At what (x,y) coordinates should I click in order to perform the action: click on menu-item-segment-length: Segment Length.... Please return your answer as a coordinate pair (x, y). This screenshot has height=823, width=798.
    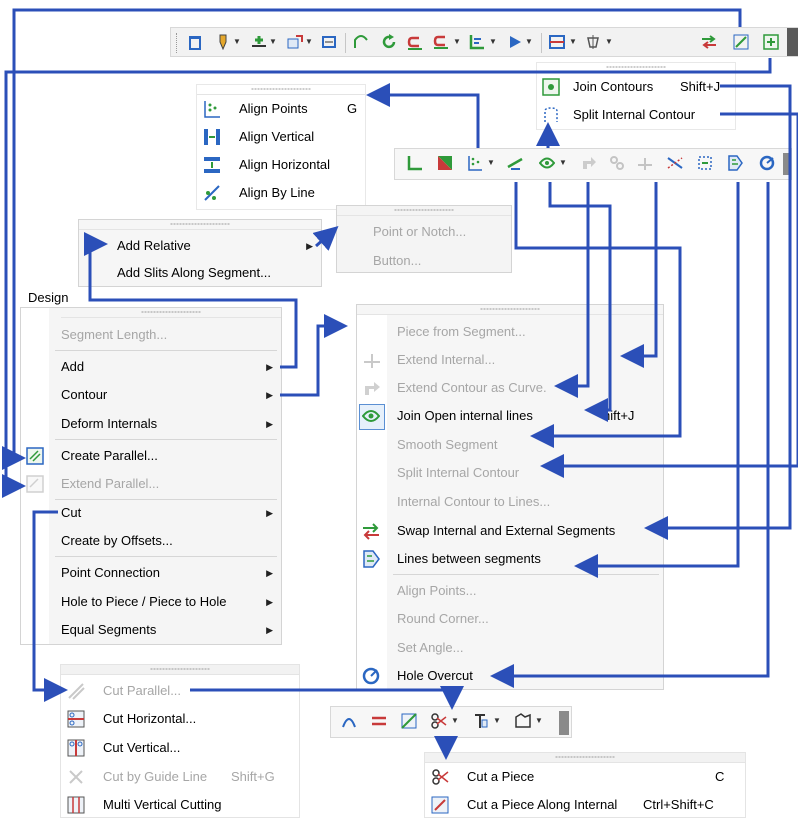
    Looking at the image, I should click on (151, 335).